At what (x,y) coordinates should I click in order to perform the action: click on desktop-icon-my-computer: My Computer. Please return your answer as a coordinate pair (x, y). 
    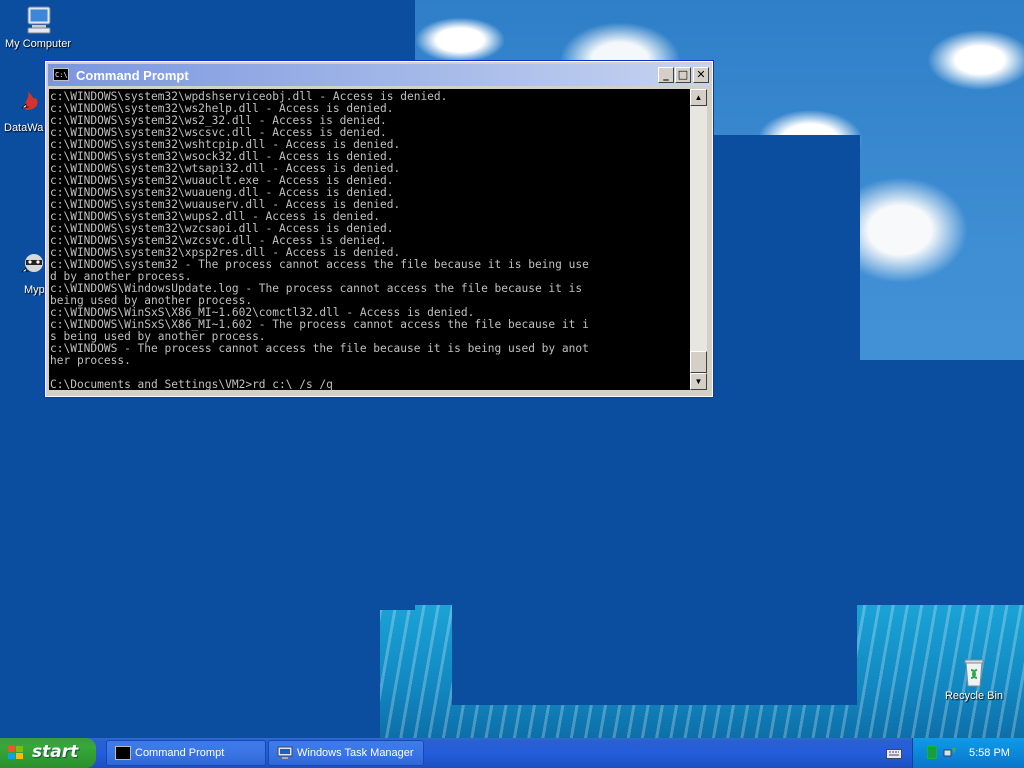
    Looking at the image, I should click on (38, 27).